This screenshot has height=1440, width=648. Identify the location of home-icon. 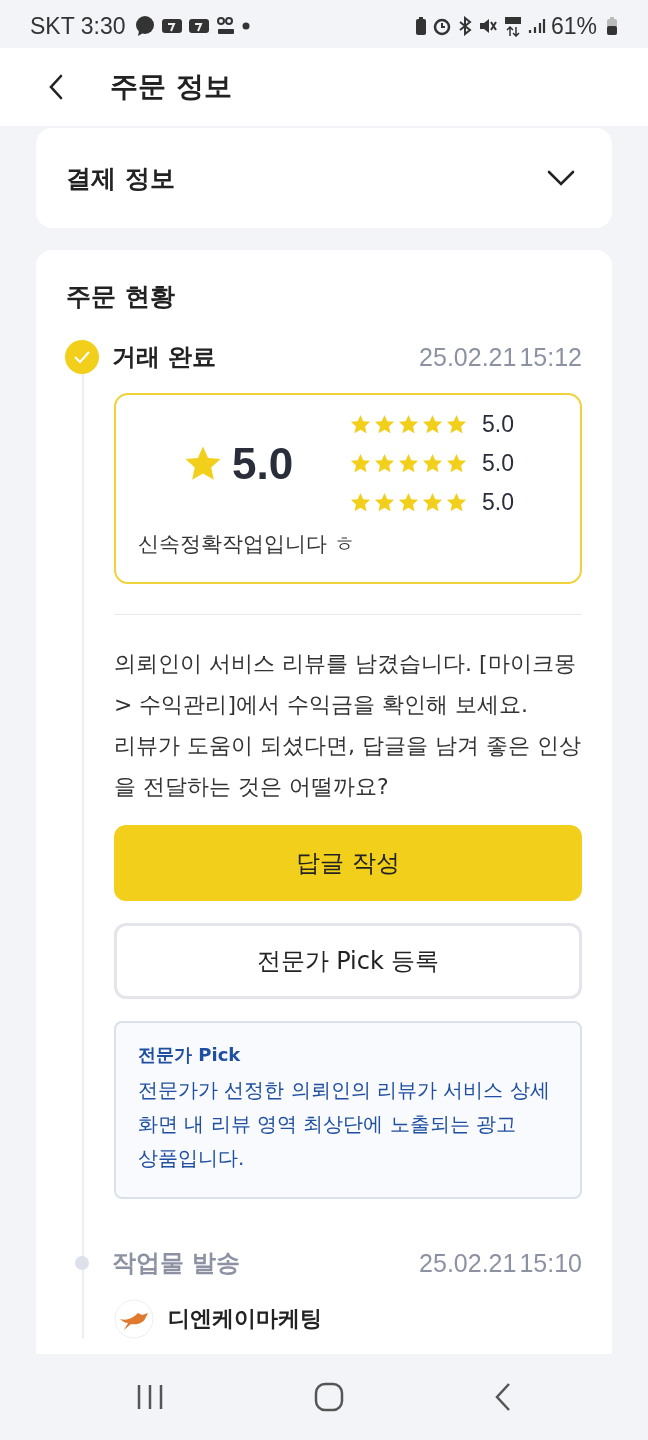
(329, 1397).